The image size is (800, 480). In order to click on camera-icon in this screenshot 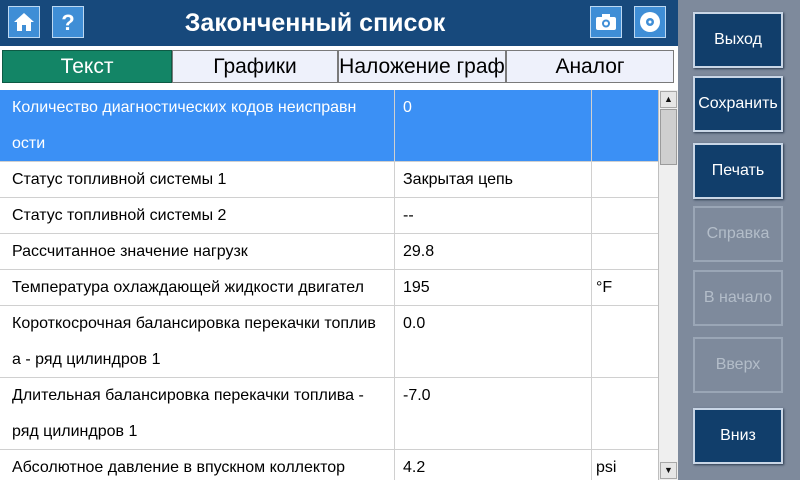, I will do `click(606, 22)`.